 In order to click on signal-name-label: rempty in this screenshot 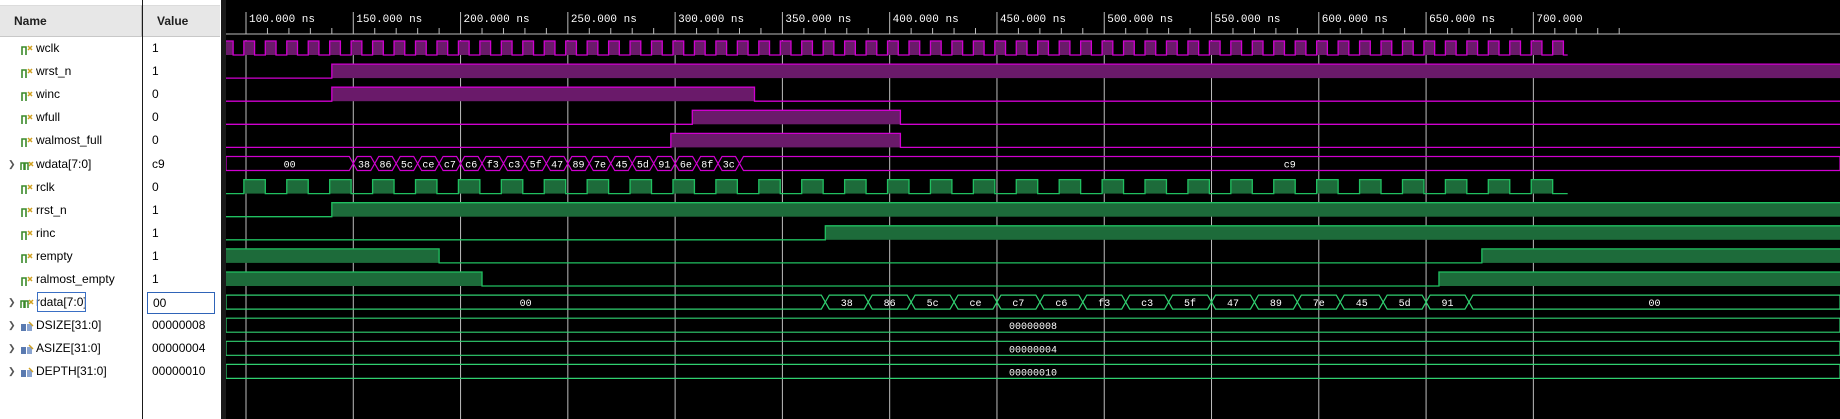, I will do `click(54, 255)`.